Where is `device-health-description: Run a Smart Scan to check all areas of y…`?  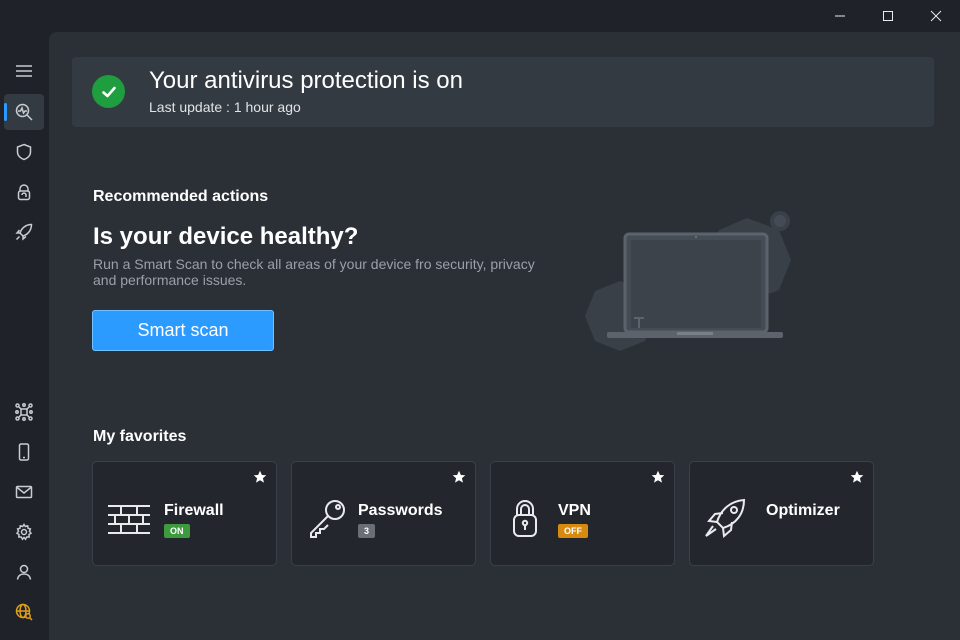
device-health-description: Run a Smart Scan to check all areas of y… is located at coordinates (314, 272).